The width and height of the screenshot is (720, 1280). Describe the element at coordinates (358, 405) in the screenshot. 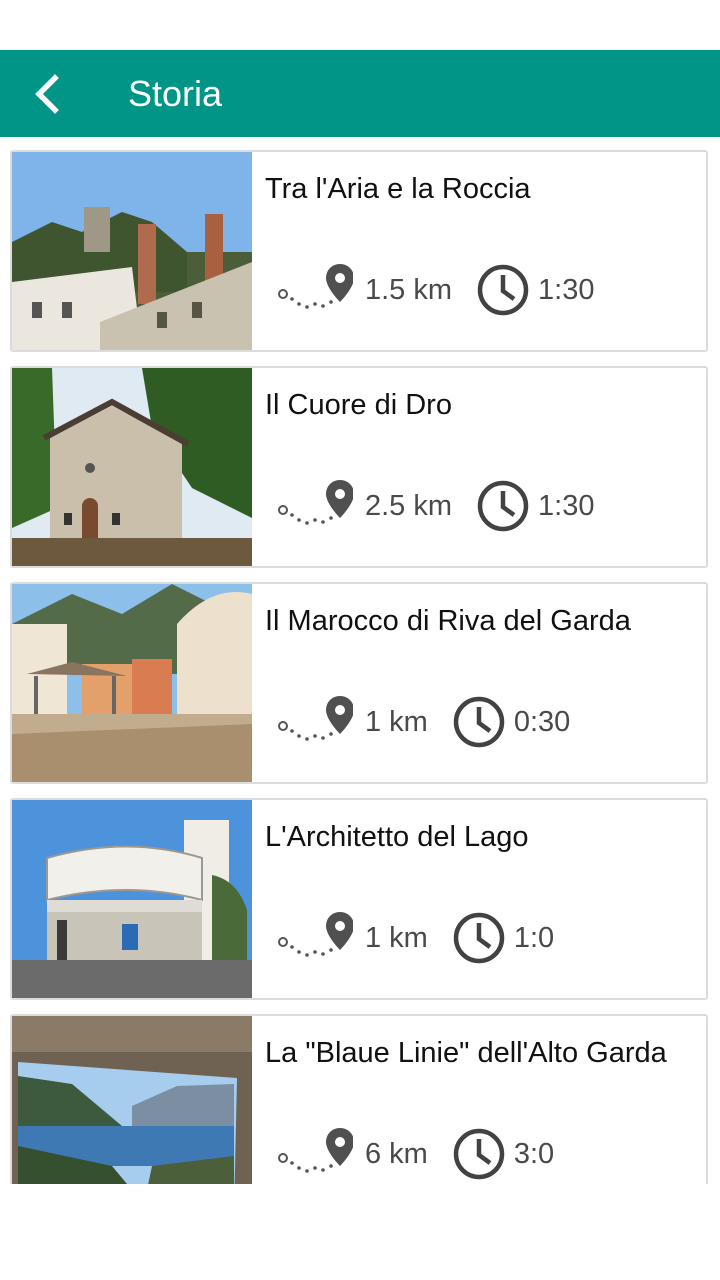

I see `route-title: Il Cuore di Dro` at that location.